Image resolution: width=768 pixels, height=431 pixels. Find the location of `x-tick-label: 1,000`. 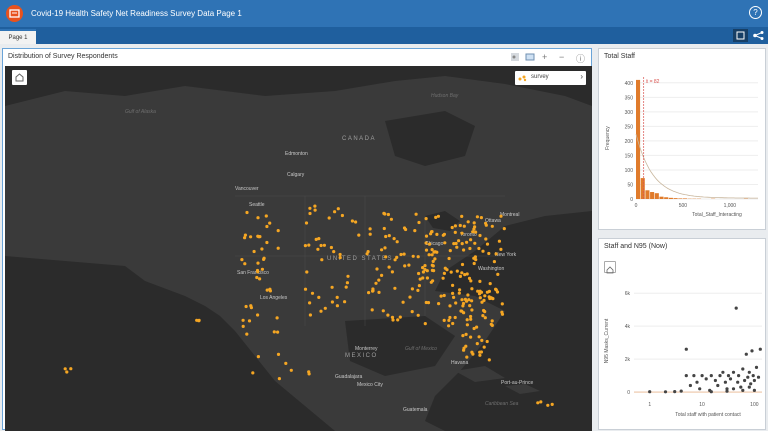

x-tick-label: 1,000 is located at coordinates (730, 206).